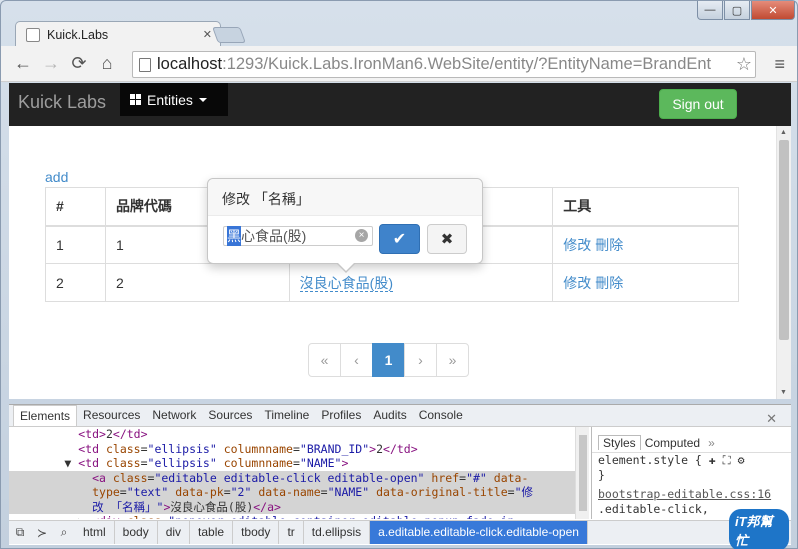  I want to click on cell-num: 2, so click(75, 282).